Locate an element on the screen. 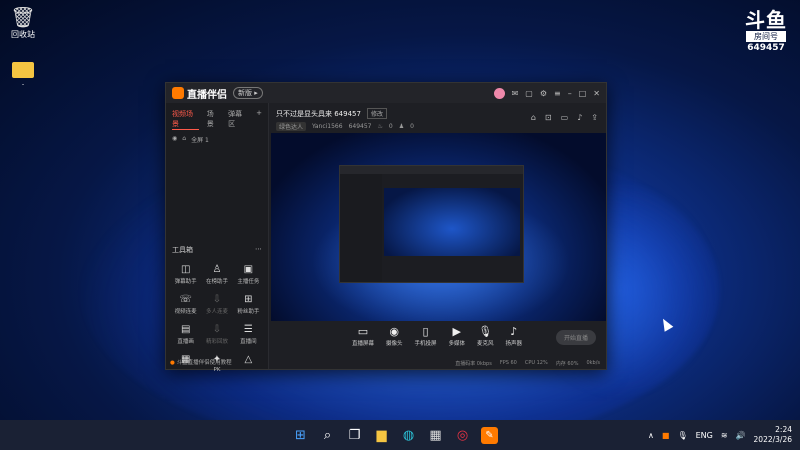  meta-hot: 0 is located at coordinates (390, 126).